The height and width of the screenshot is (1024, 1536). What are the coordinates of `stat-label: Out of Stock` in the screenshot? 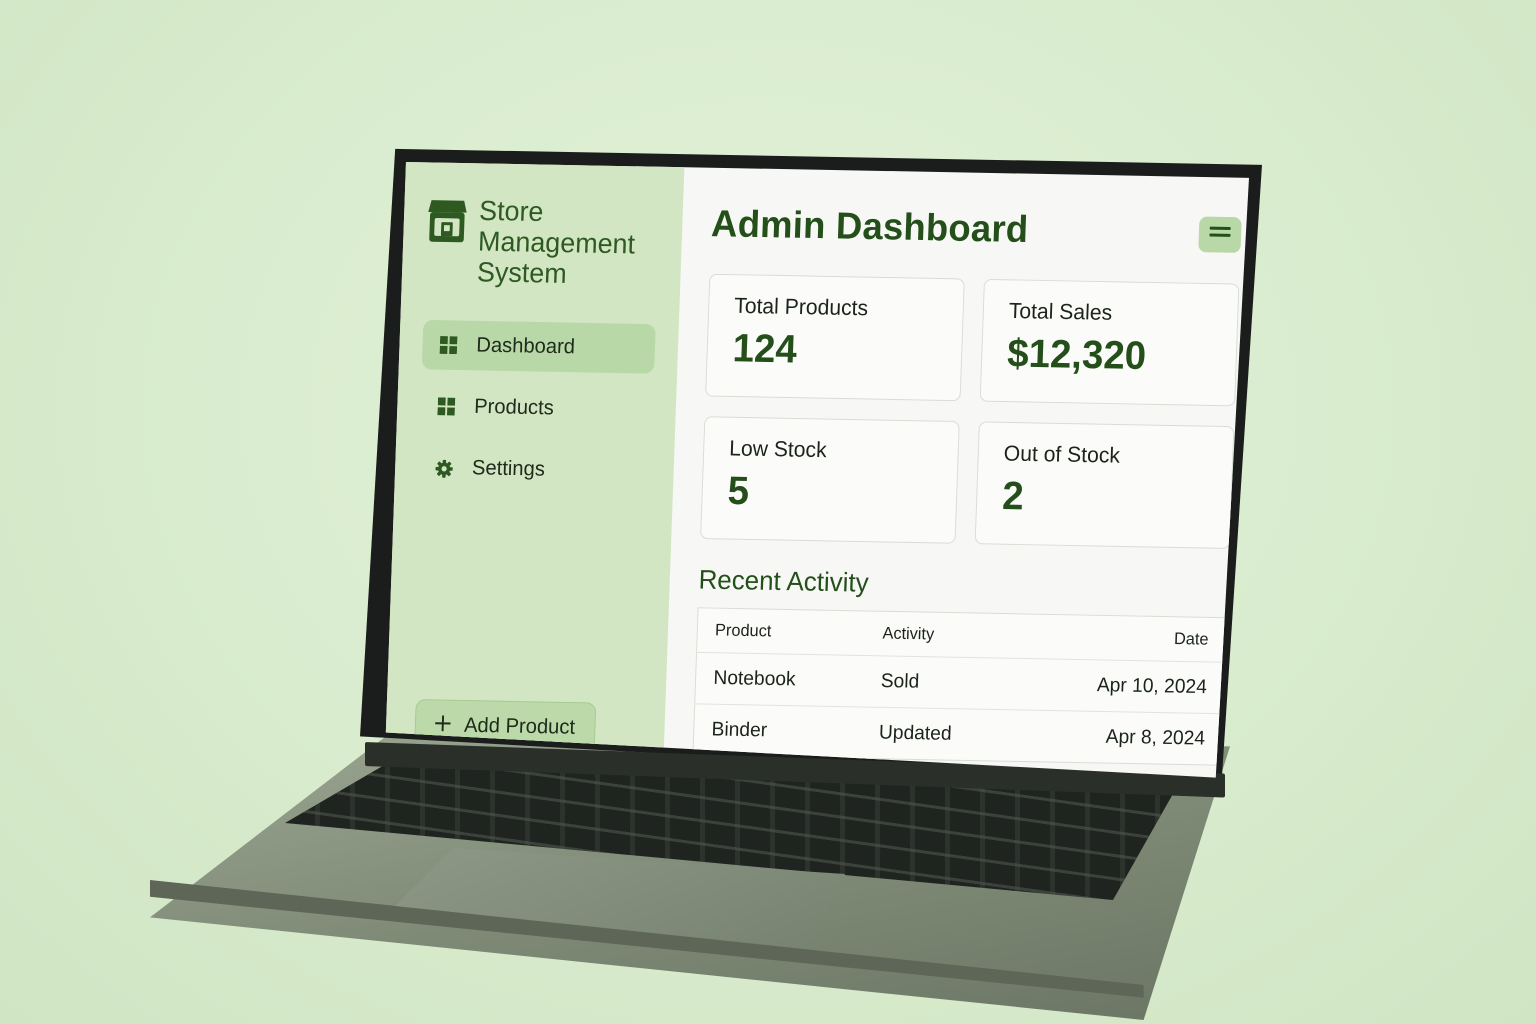 It's located at (1062, 454).